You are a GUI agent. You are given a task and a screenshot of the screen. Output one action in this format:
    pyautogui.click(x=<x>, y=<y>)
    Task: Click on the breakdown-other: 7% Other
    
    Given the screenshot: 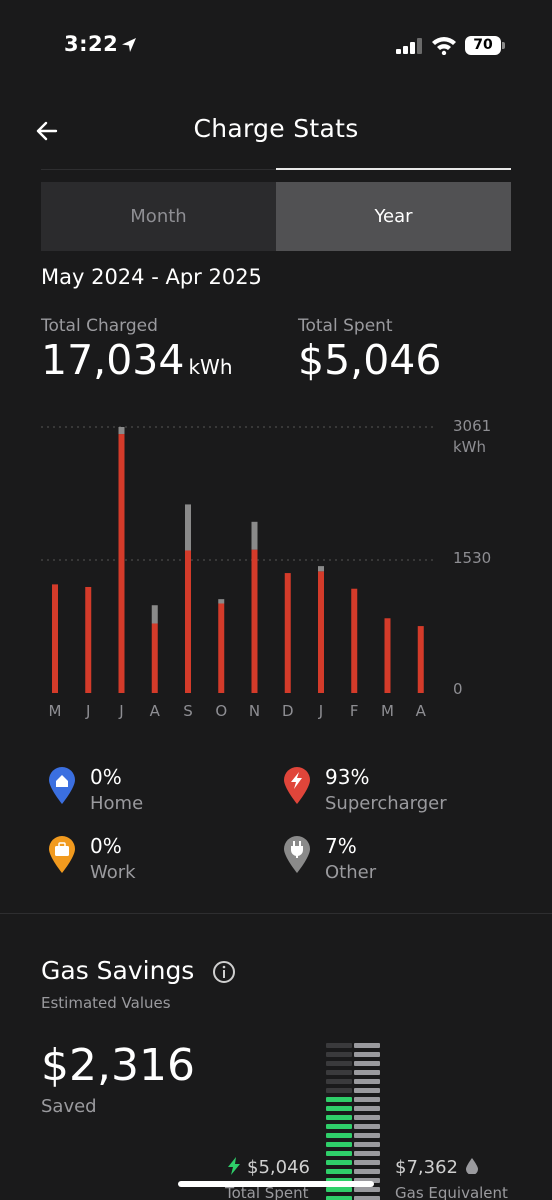 What is the action you would take?
    pyautogui.click(x=383, y=864)
    